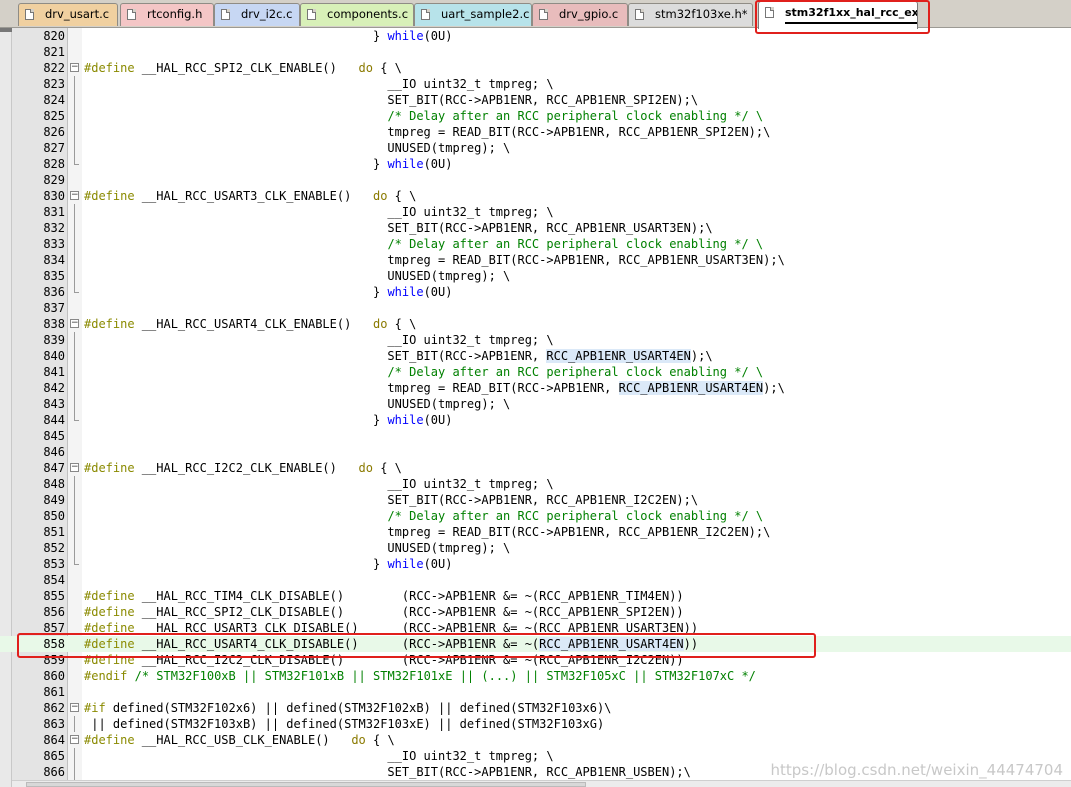 The height and width of the screenshot is (787, 1071). I want to click on code-line: 823 __IO uint32_t tmpreg; \, so click(535, 84).